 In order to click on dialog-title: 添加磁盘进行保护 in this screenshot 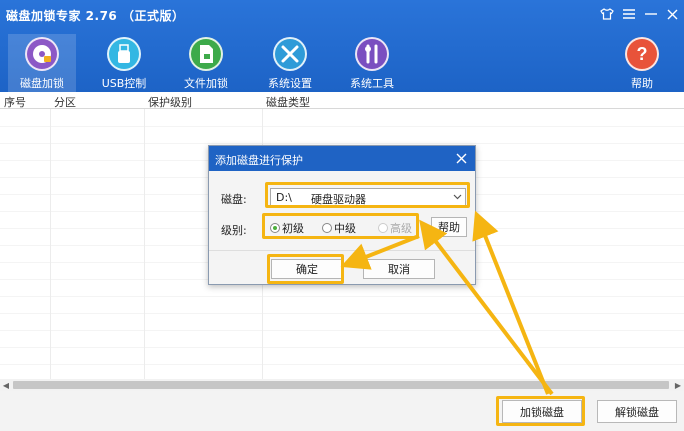, I will do `click(259, 160)`.